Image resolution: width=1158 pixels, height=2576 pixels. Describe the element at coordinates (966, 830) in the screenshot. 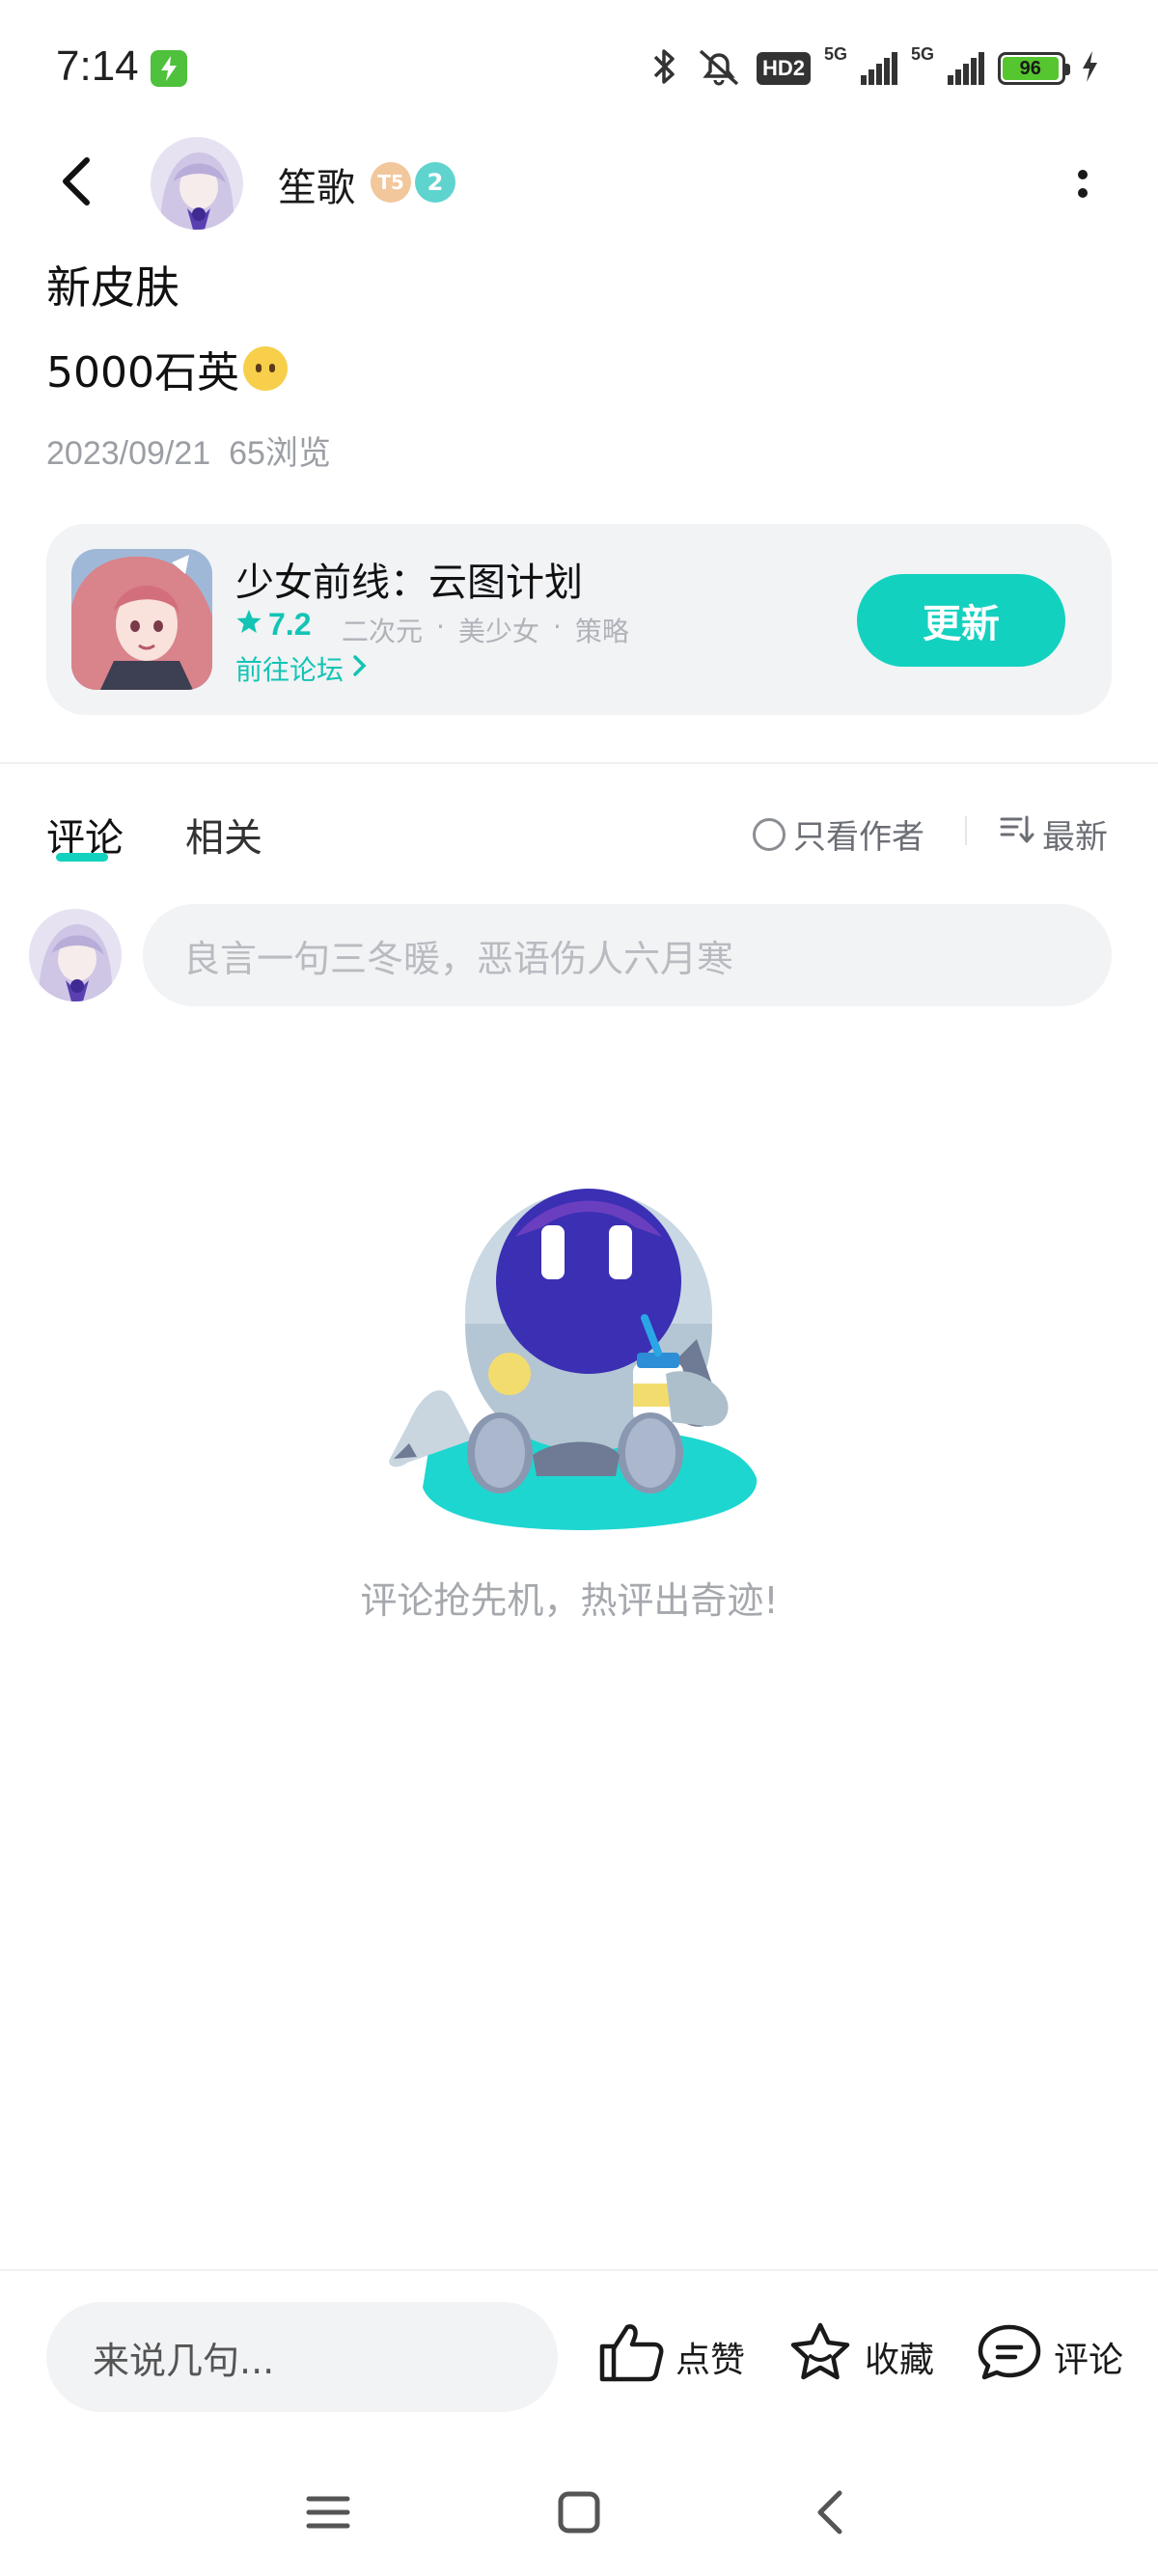

I see `filter-separator` at that location.